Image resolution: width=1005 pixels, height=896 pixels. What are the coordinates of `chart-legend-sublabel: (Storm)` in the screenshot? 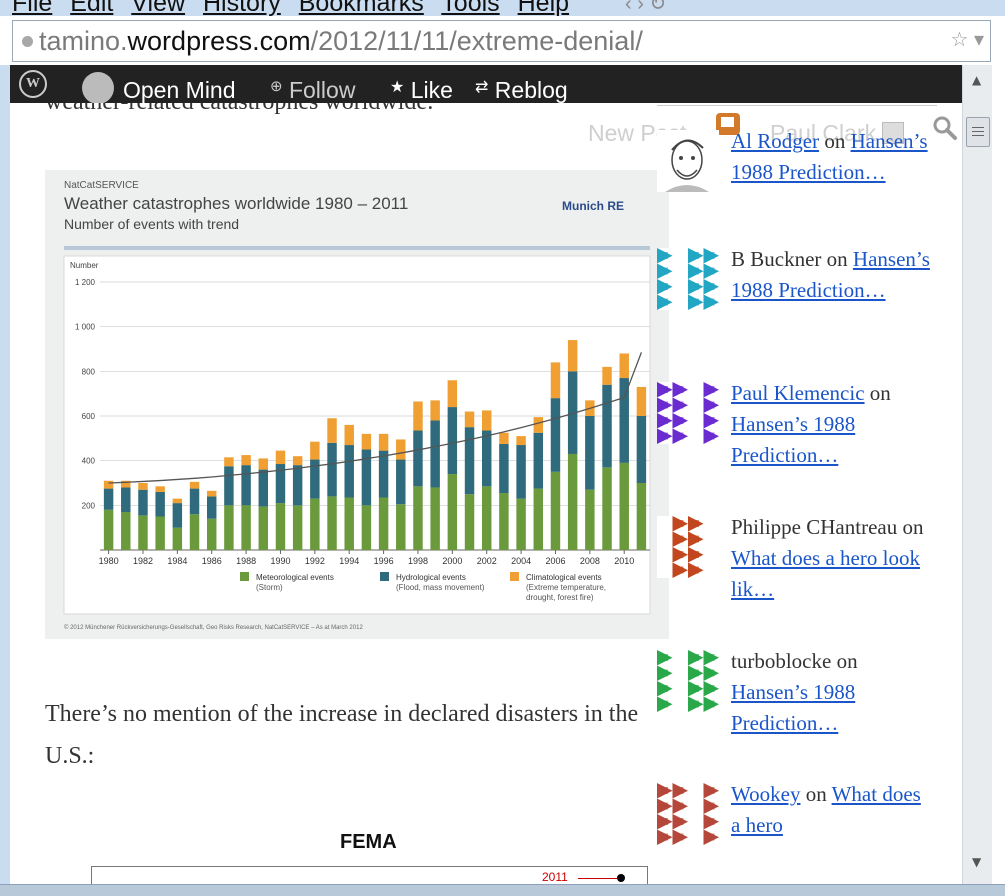 It's located at (269, 587).